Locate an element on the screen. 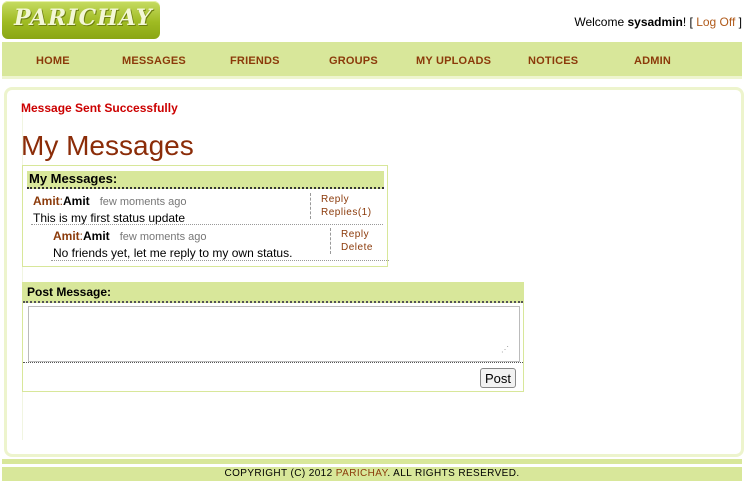  footer-prefix: COPYRIGHT (C) 2012 is located at coordinates (280, 473).